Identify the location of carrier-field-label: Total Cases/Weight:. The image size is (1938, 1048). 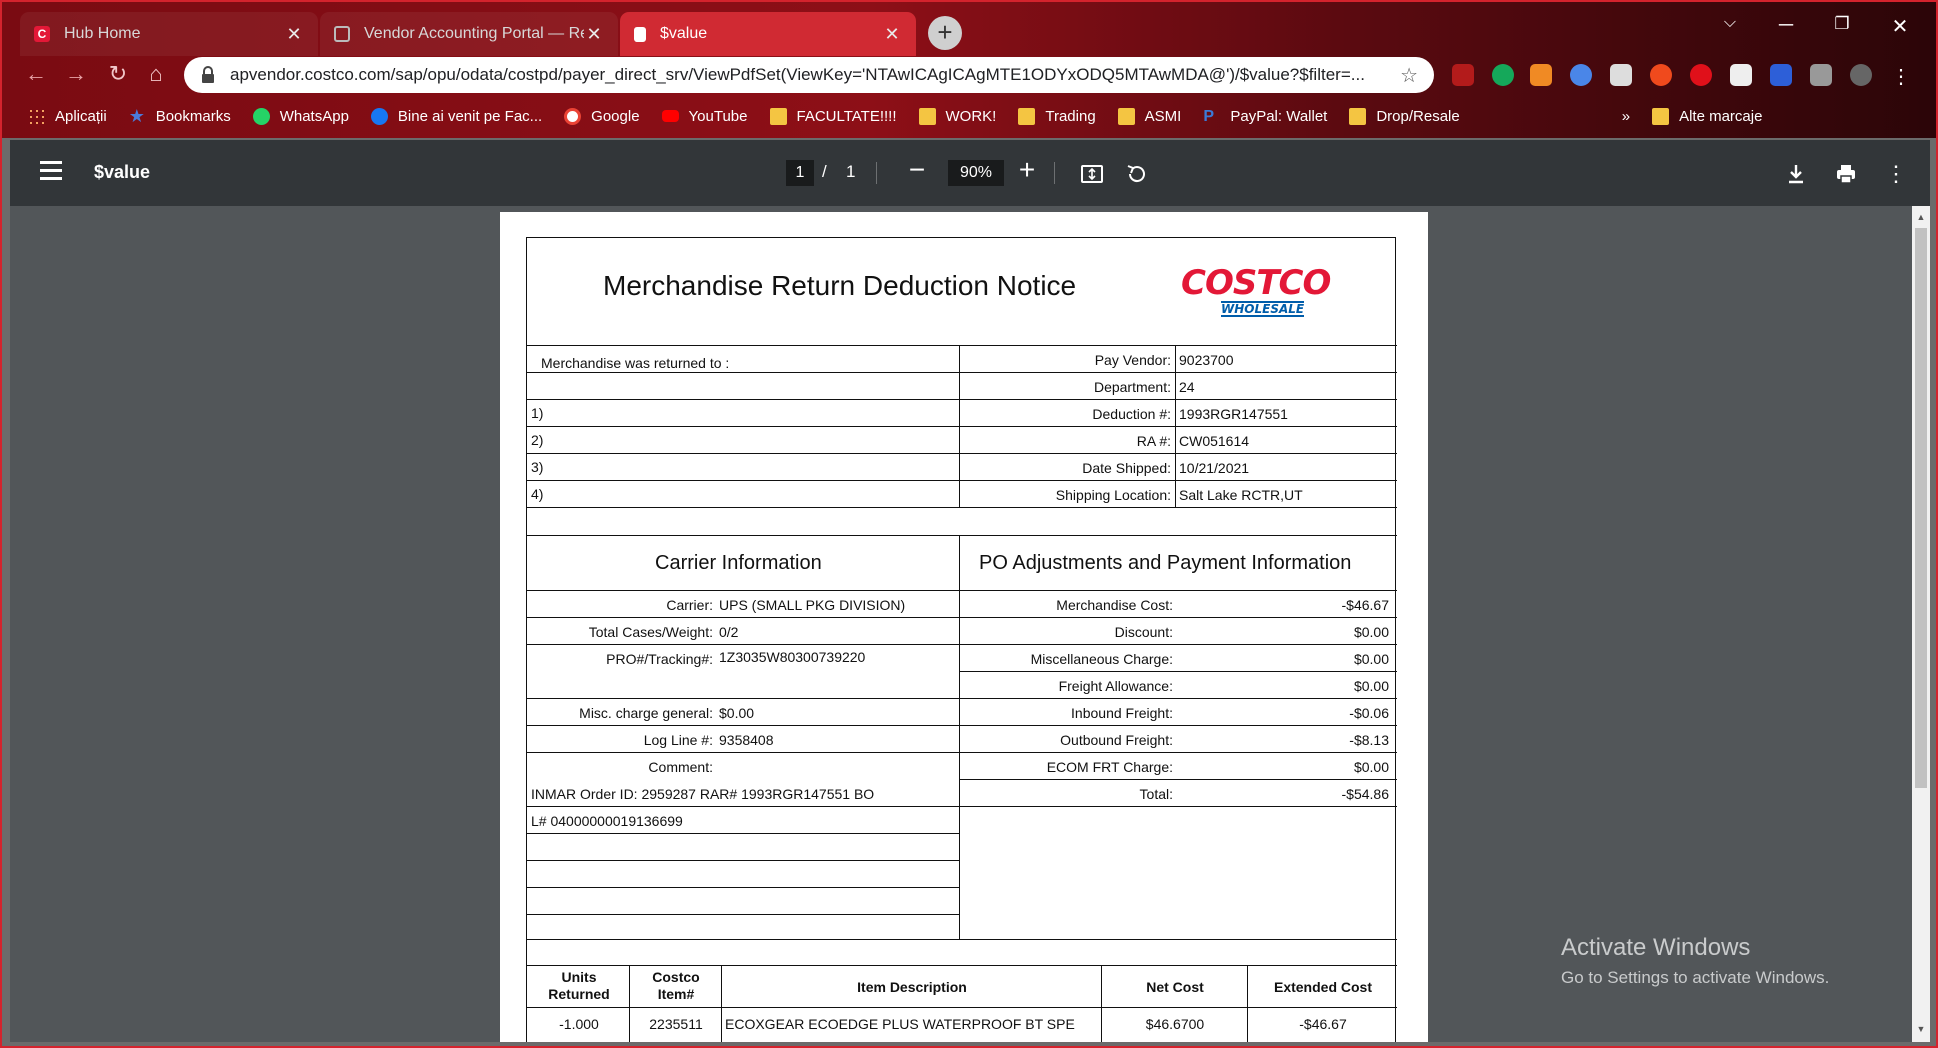
(650, 632).